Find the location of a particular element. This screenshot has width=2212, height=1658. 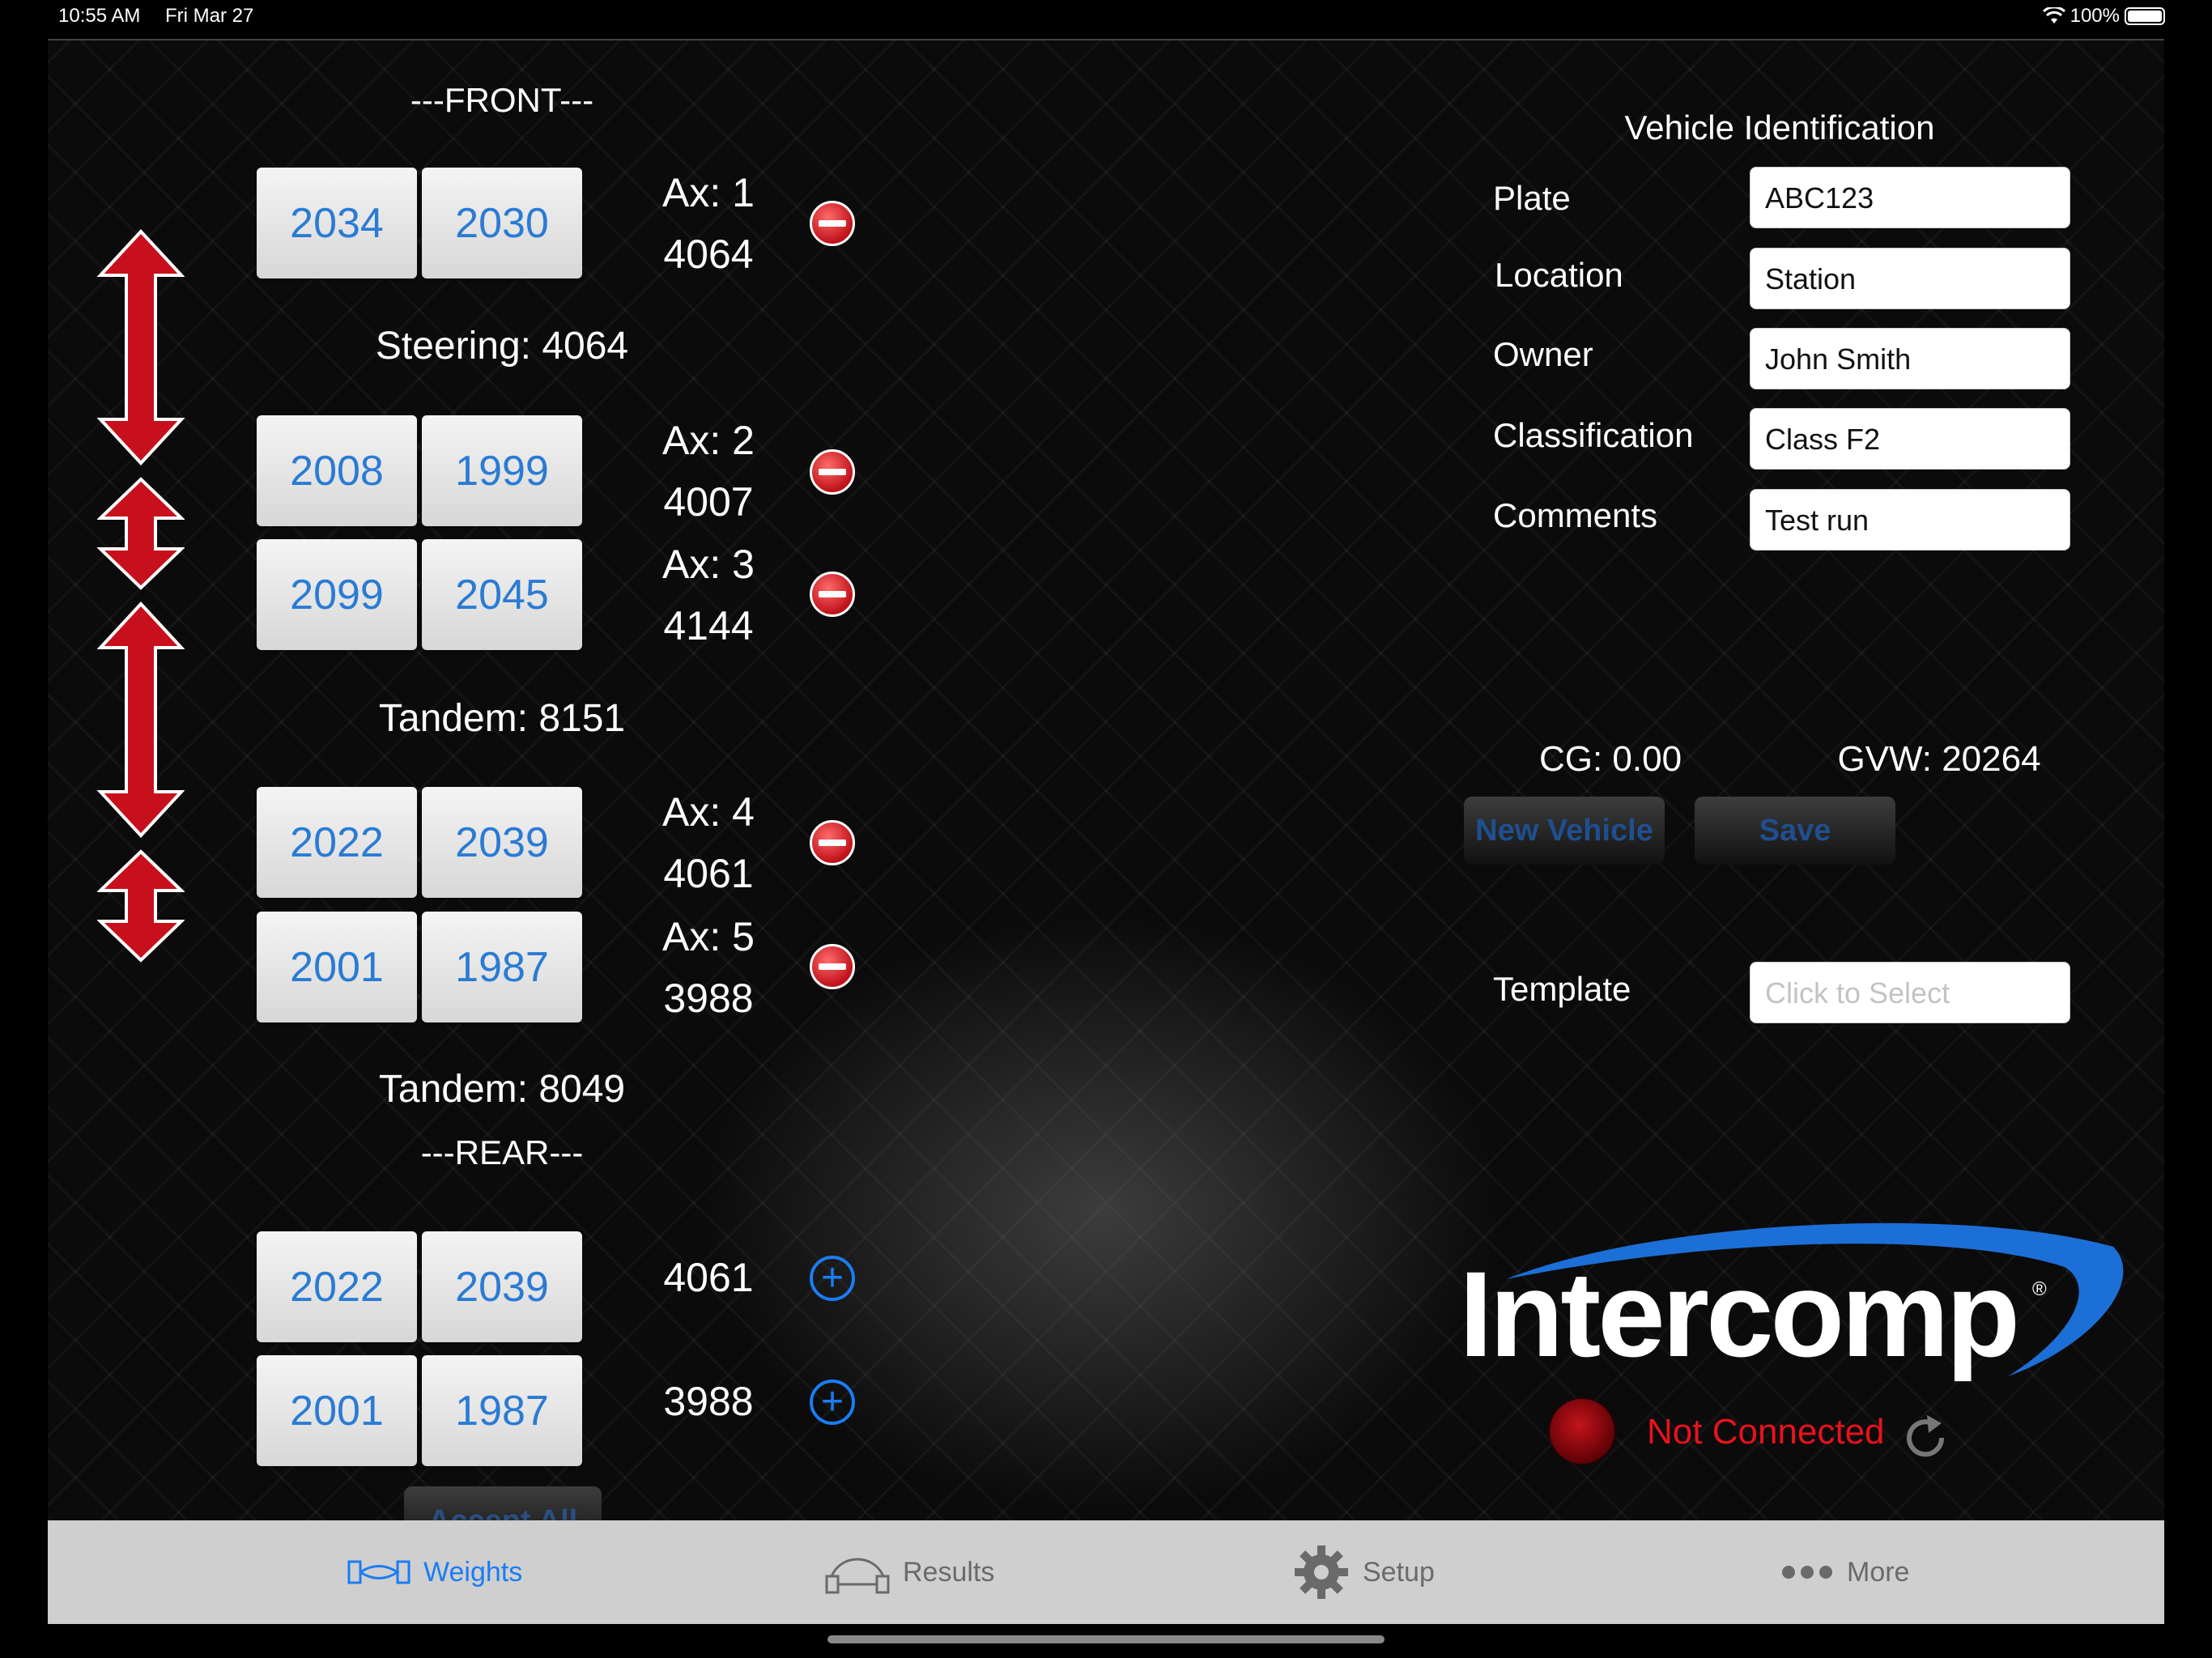

axle-3-left-weight: 2099 is located at coordinates (337, 594).